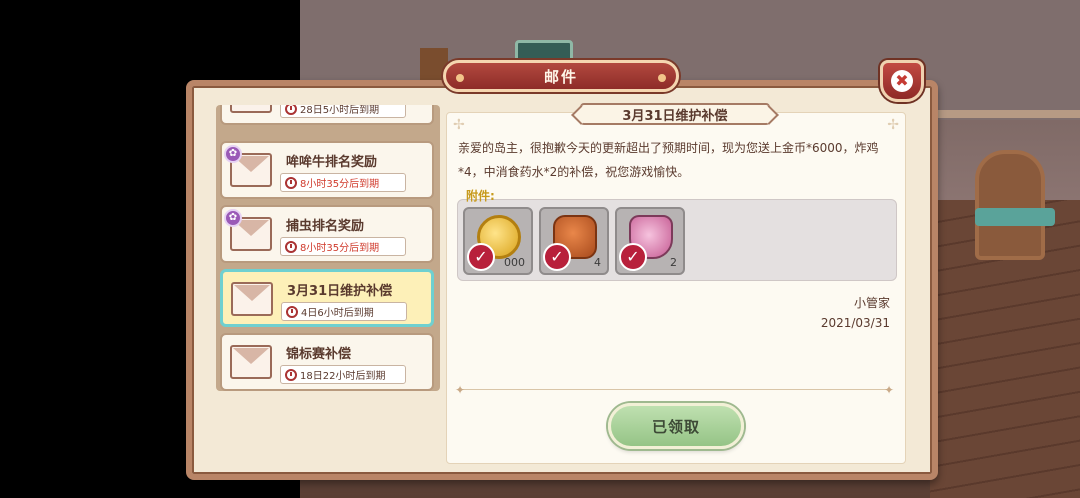 The image size is (1080, 498). I want to click on mail-item: 28日5小时后到期, so click(327, 115).